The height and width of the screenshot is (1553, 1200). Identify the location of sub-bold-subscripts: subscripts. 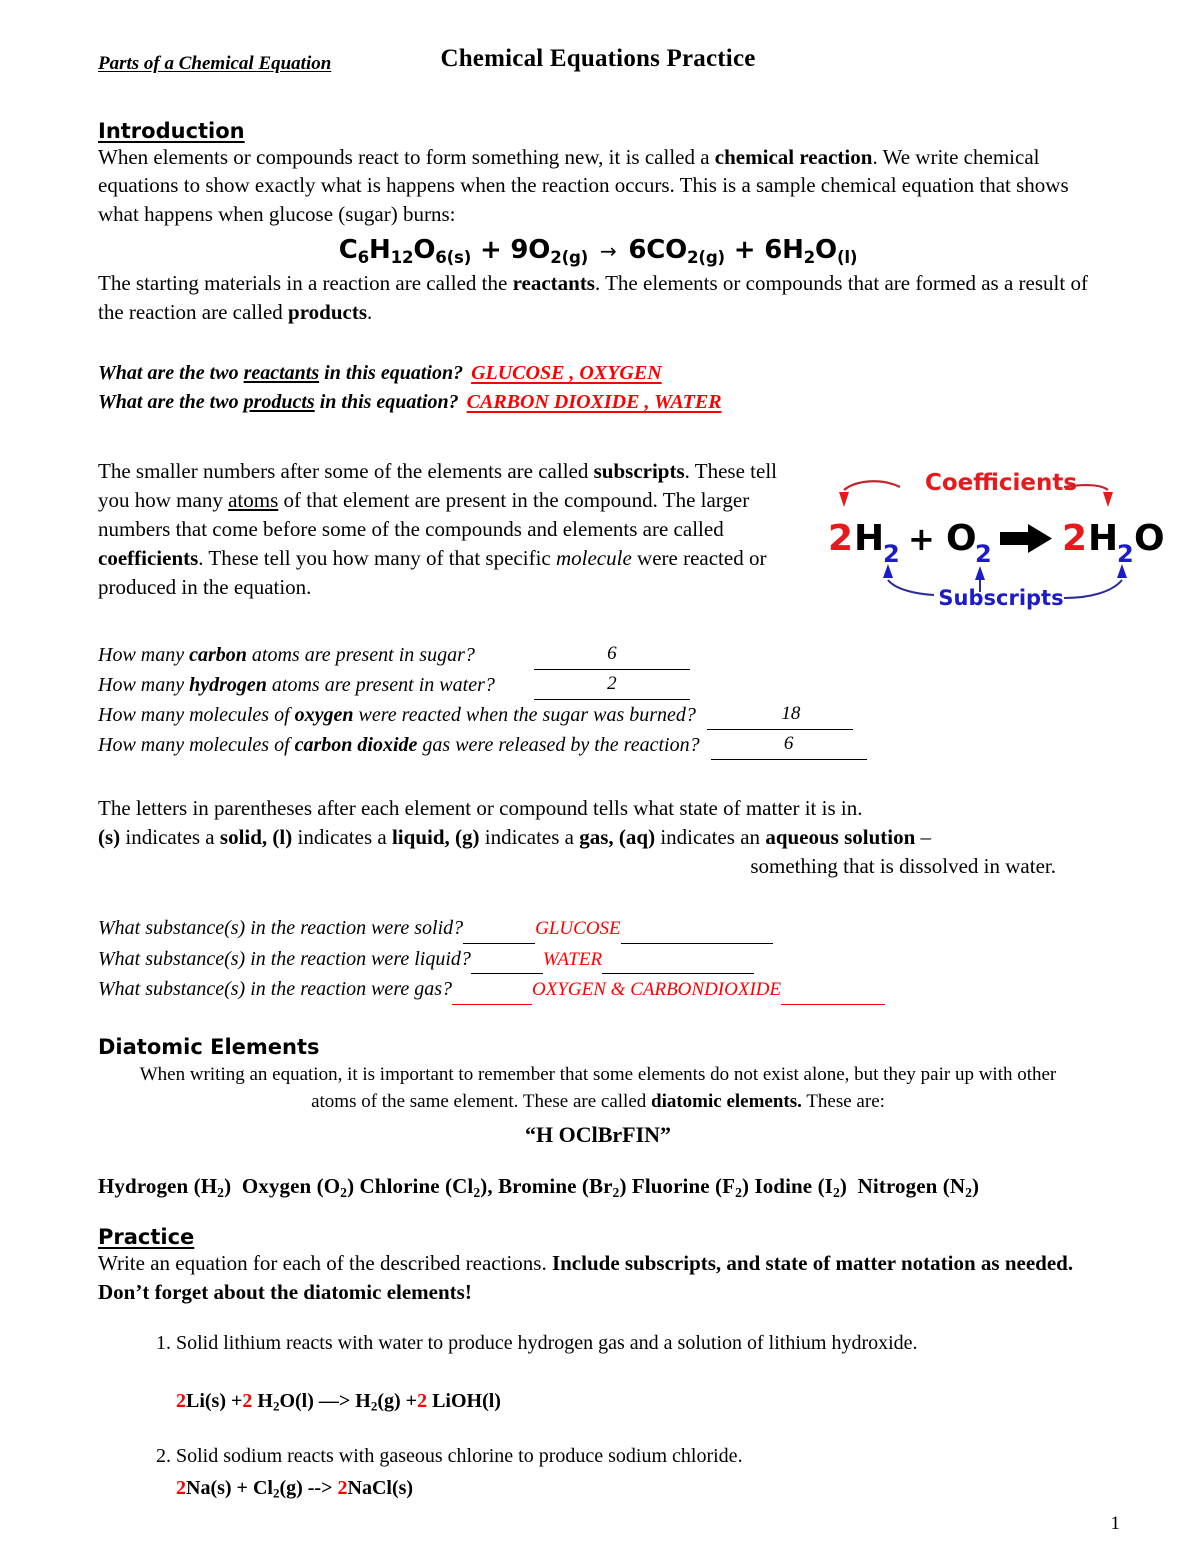
(639, 471).